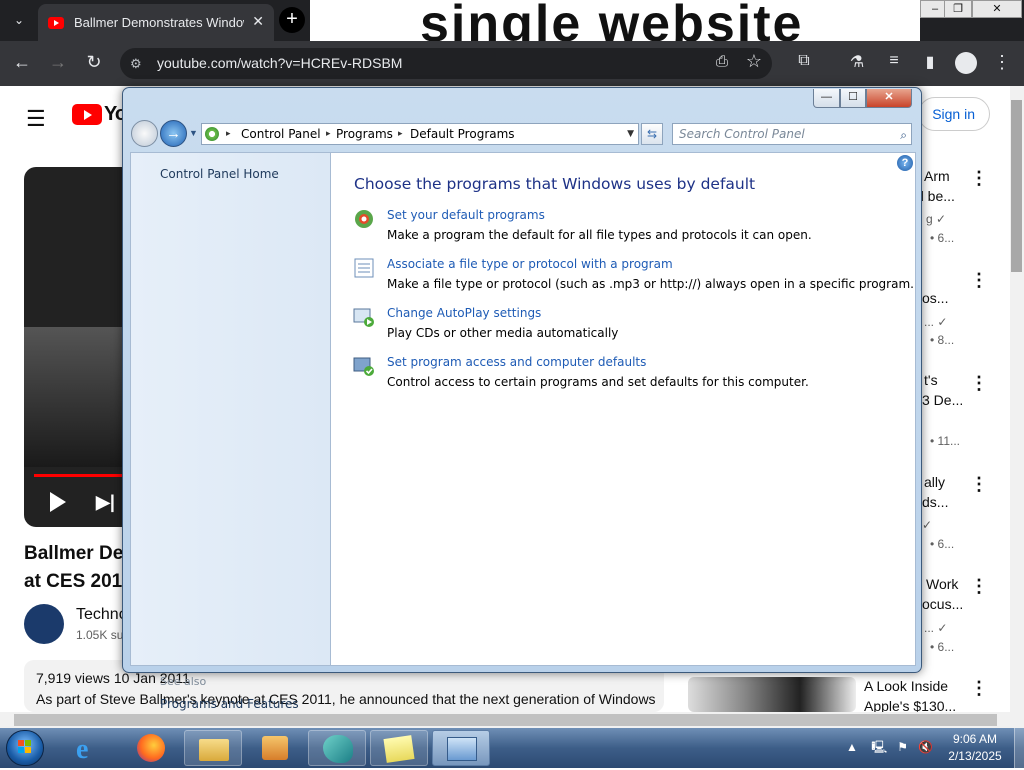 Image resolution: width=1024 pixels, height=770 pixels. Describe the element at coordinates (87, 114) in the screenshot. I see `youtube-logo-icon` at that location.